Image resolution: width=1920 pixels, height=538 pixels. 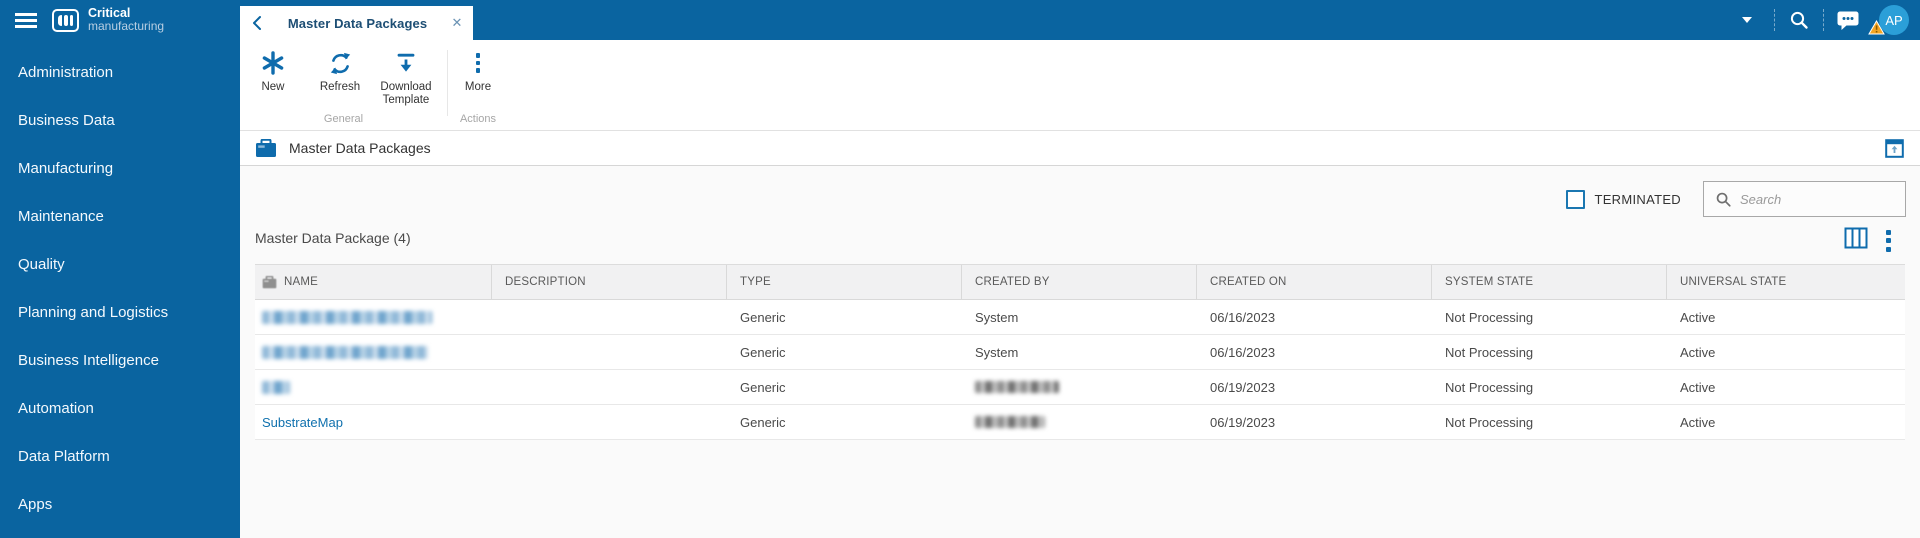 What do you see at coordinates (126, 26) in the screenshot?
I see `brand-line2: manufacturing` at bounding box center [126, 26].